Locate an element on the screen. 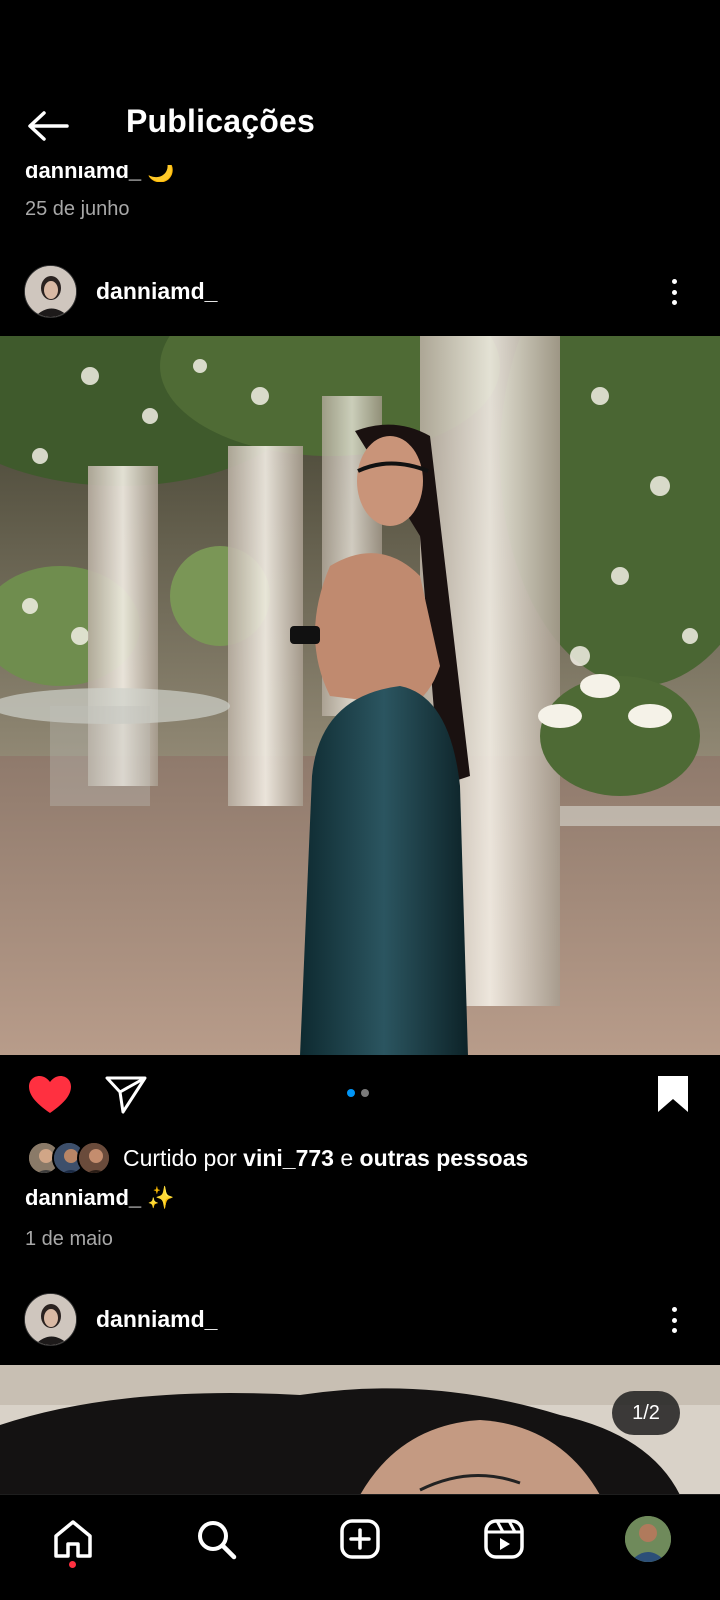 This screenshot has height=1600, width=720. nav-home is located at coordinates (73, 1539).